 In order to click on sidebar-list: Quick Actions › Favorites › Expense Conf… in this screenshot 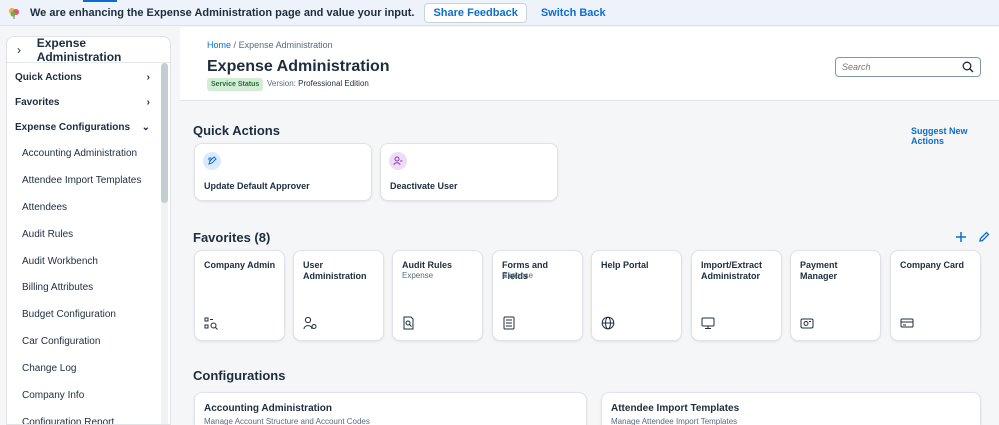, I will do `click(88, 244)`.